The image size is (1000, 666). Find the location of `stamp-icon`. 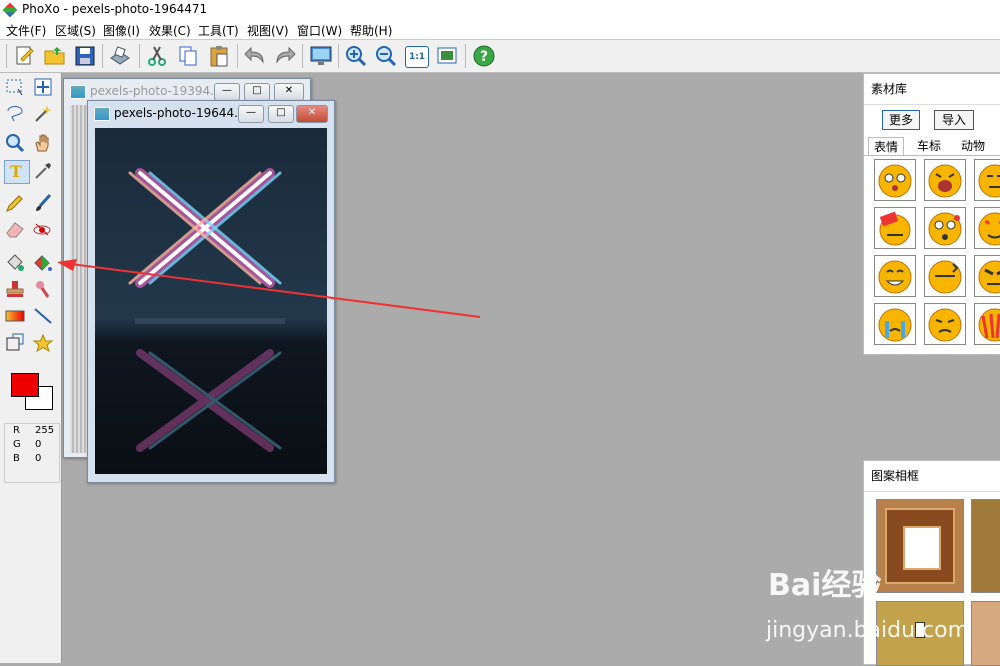

stamp-icon is located at coordinates (16, 290).